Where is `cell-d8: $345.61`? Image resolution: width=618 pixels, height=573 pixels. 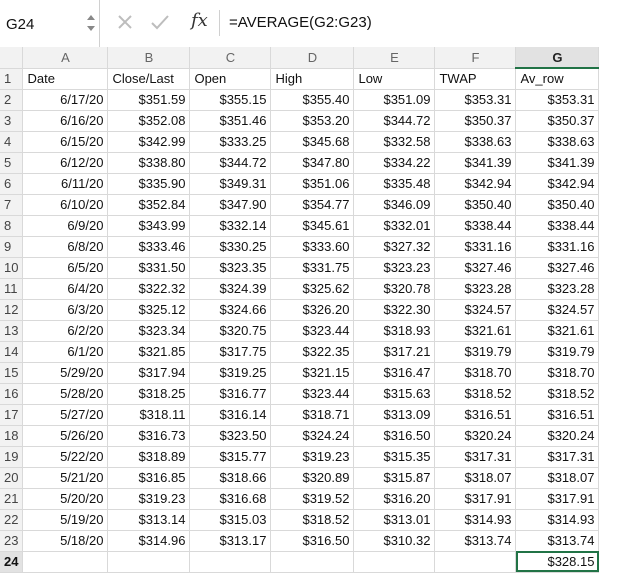 cell-d8: $345.61 is located at coordinates (312, 226).